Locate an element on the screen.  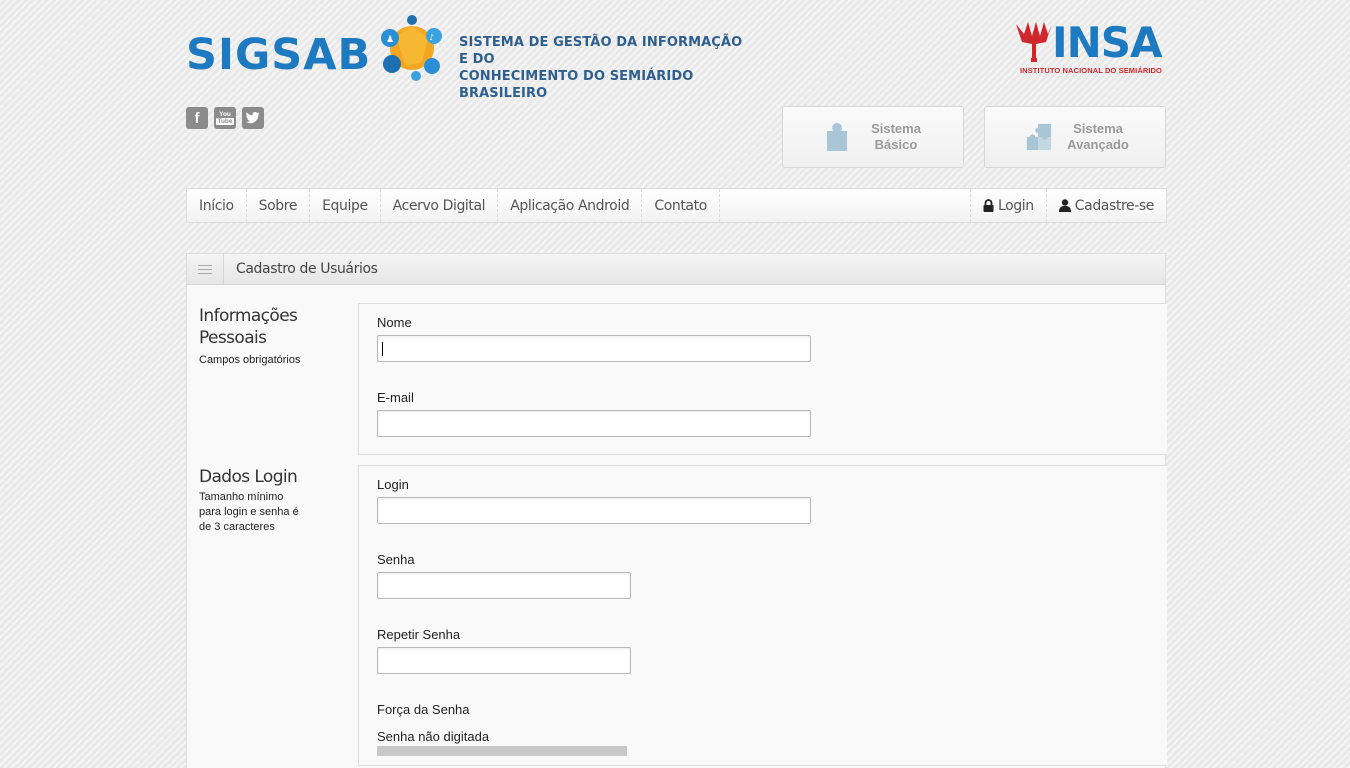
logo-title: SIGSAB is located at coordinates (279, 55).